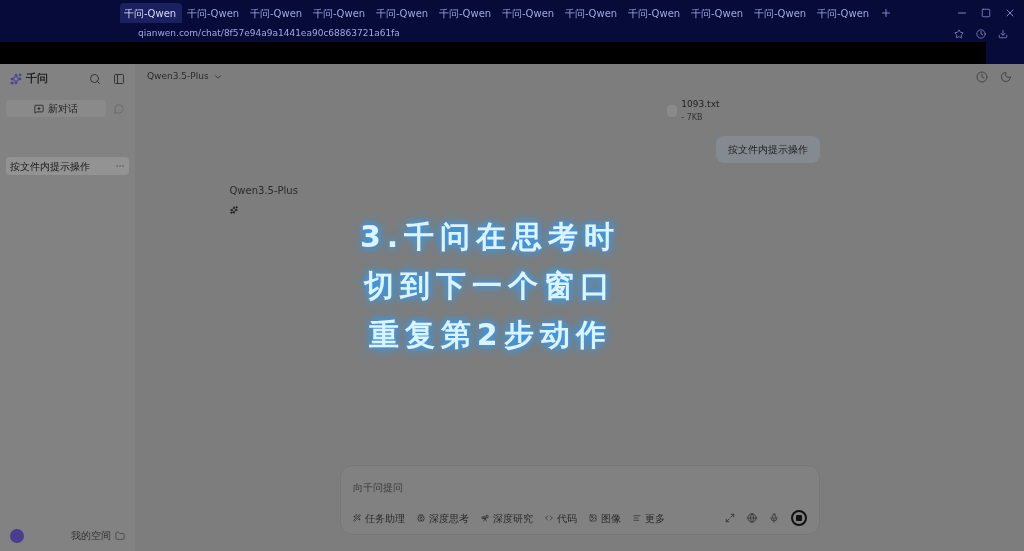  What do you see at coordinates (886, 13) in the screenshot?
I see `new-tab-icon` at bounding box center [886, 13].